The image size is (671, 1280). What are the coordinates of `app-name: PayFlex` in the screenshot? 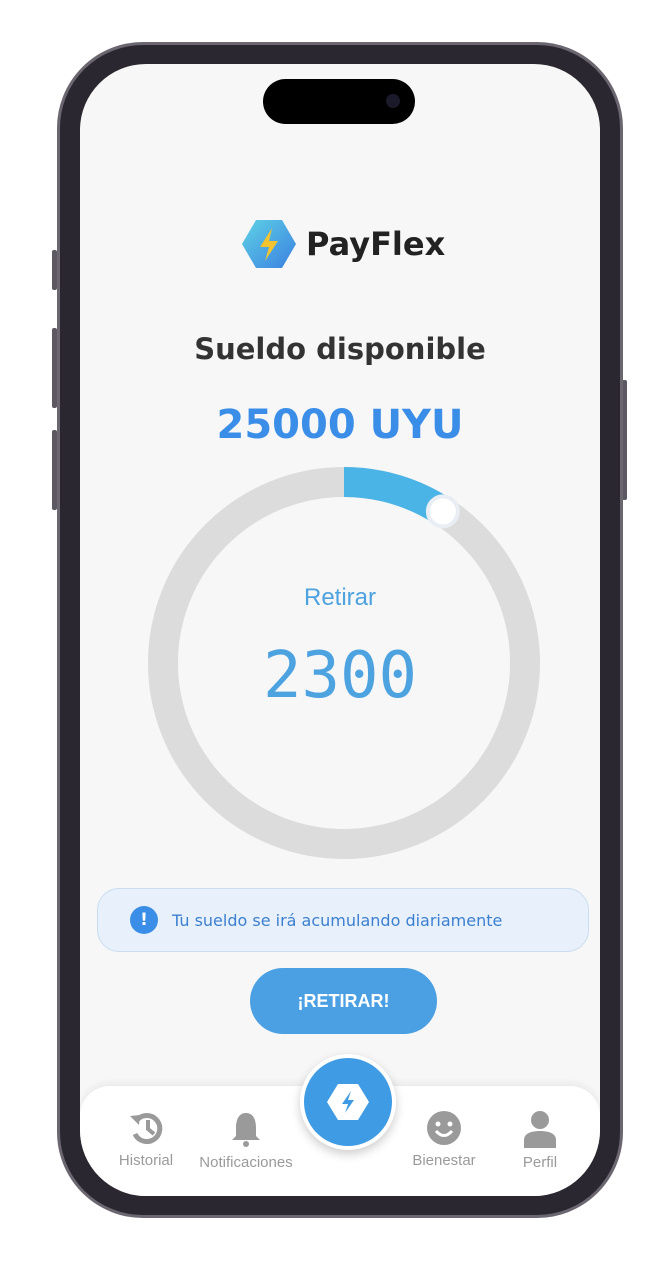 It's located at (376, 244).